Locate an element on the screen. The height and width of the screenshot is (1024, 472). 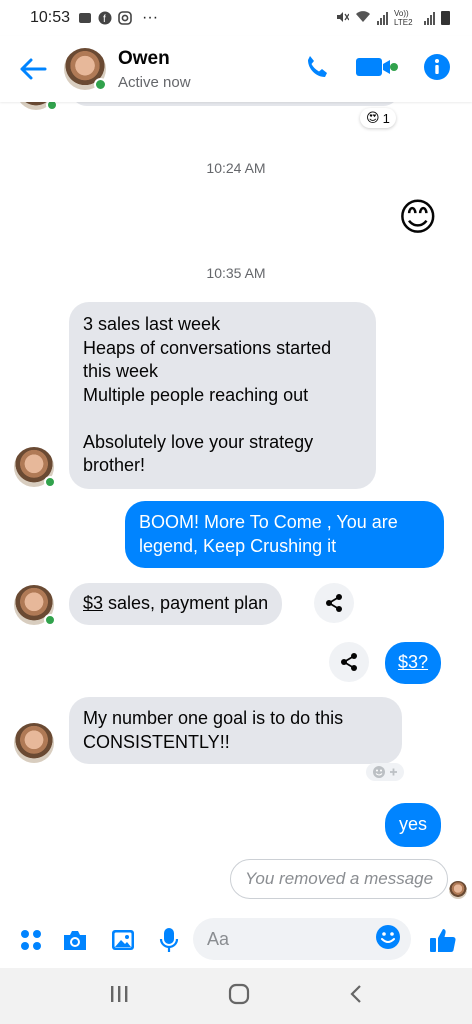
add-reaction-icon is located at coordinates (385, 772).